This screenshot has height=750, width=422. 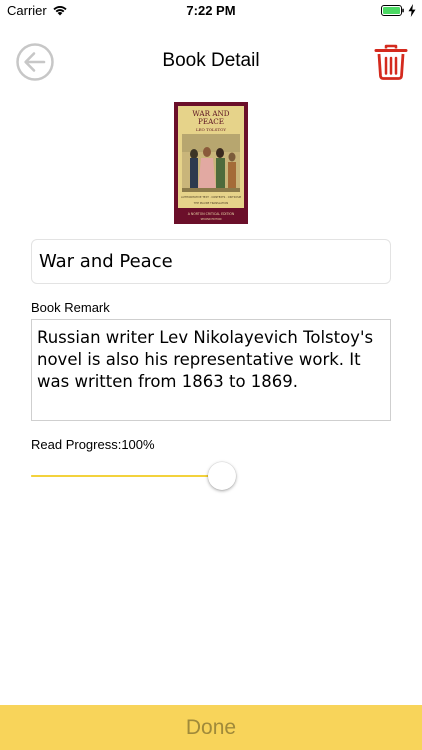 I want to click on read-progress-slider, so click(x=133, y=476).